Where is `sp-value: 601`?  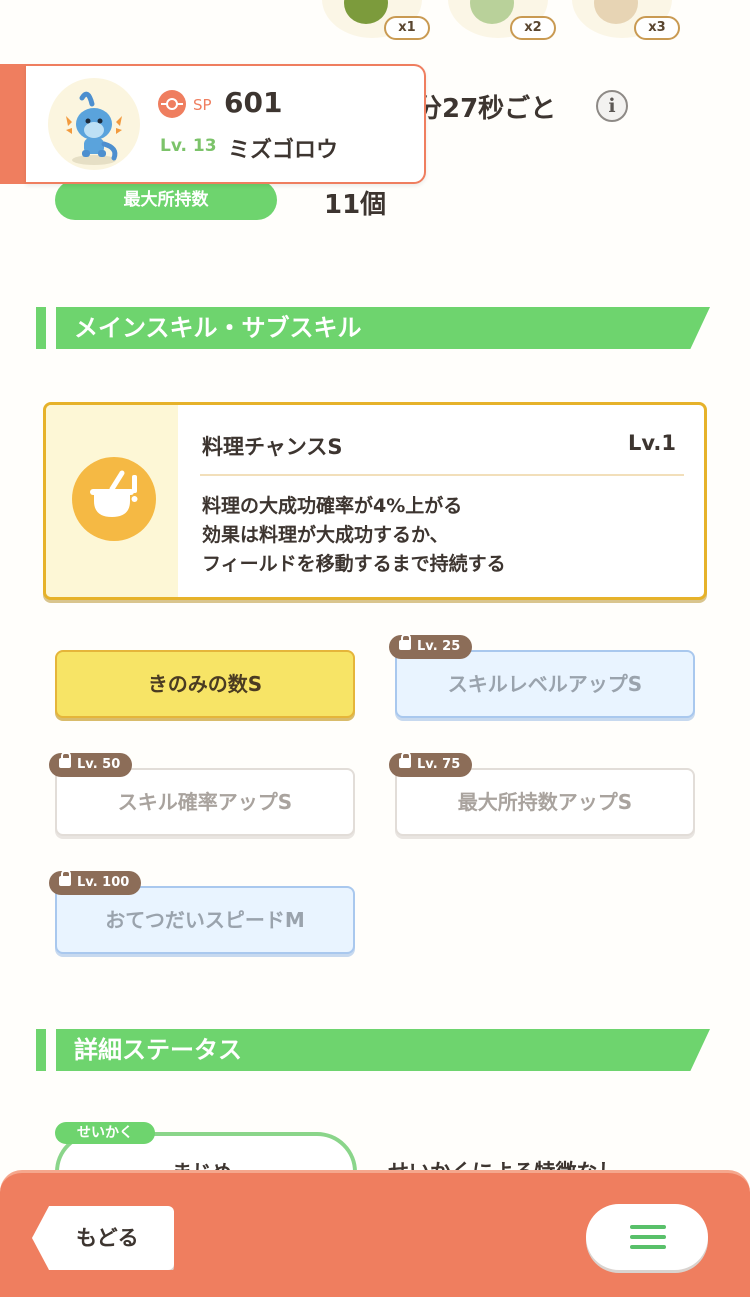
sp-value: 601 is located at coordinates (253, 102).